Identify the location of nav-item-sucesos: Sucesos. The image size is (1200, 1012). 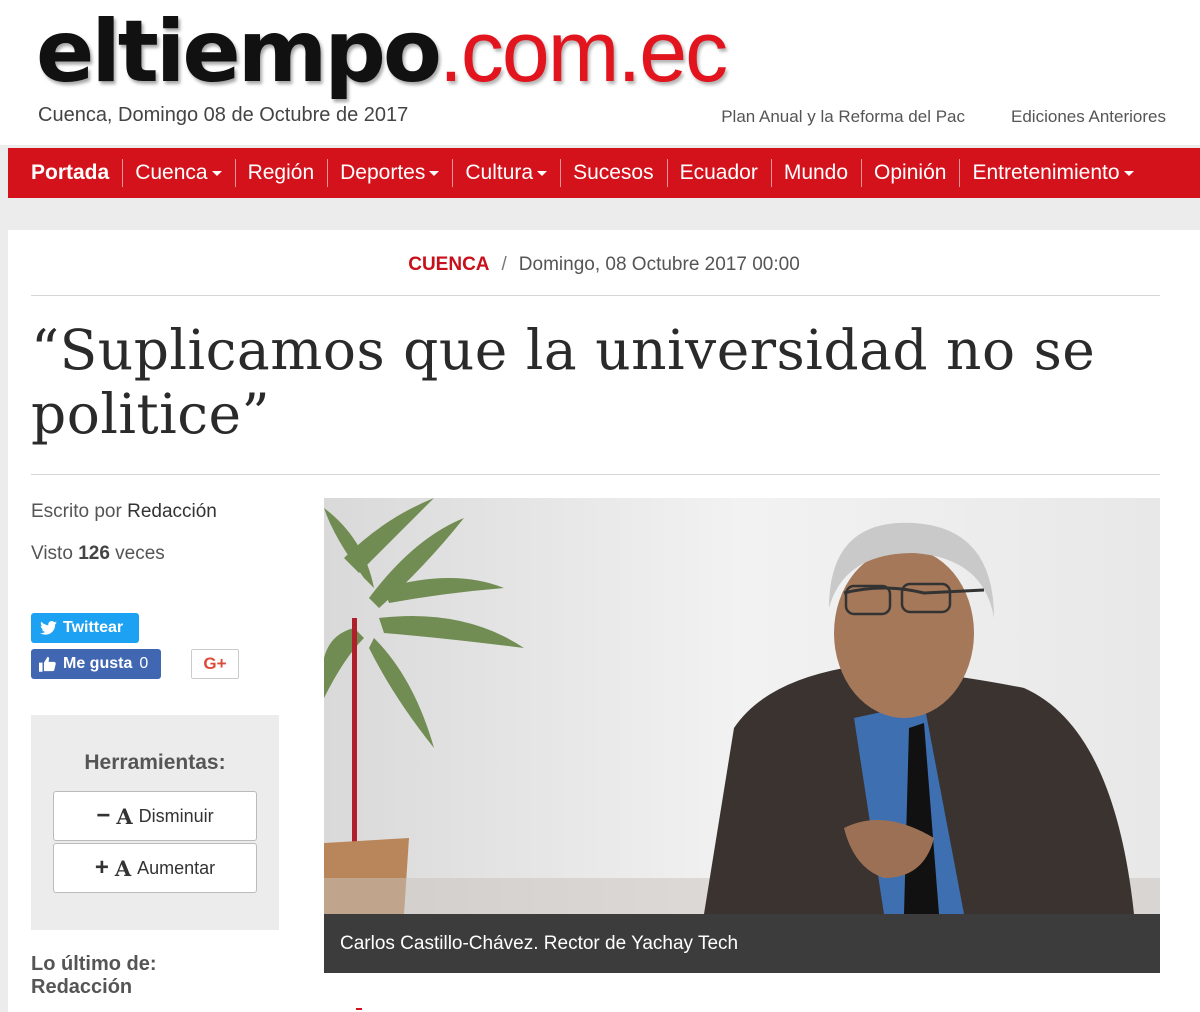
(613, 173).